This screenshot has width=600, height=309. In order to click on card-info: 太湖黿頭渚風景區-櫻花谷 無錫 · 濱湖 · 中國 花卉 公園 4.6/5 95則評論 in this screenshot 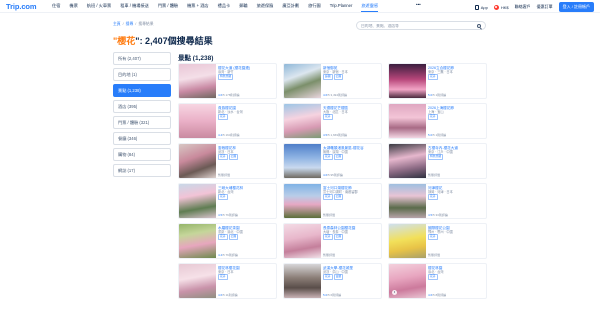, I will do `click(351, 161)`.